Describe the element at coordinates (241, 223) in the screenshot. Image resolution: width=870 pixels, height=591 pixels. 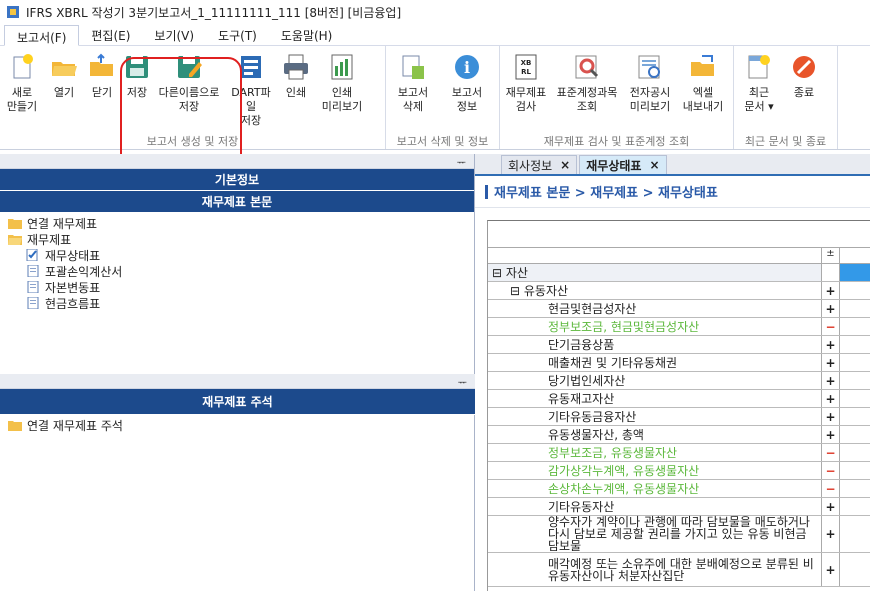
I see `tree-item-consolidated: 연결 재무제표` at that location.